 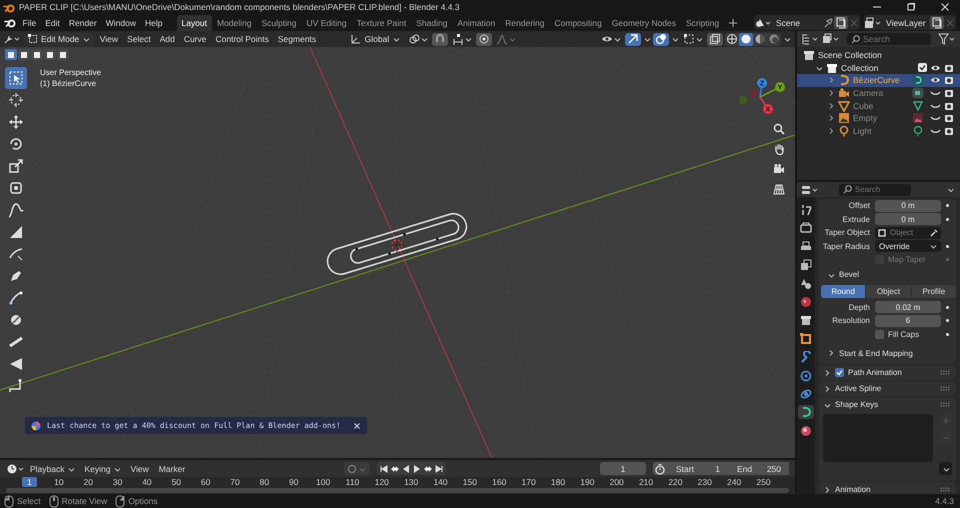 What do you see at coordinates (578, 23) in the screenshot?
I see `workspace-tab: Compositing` at bounding box center [578, 23].